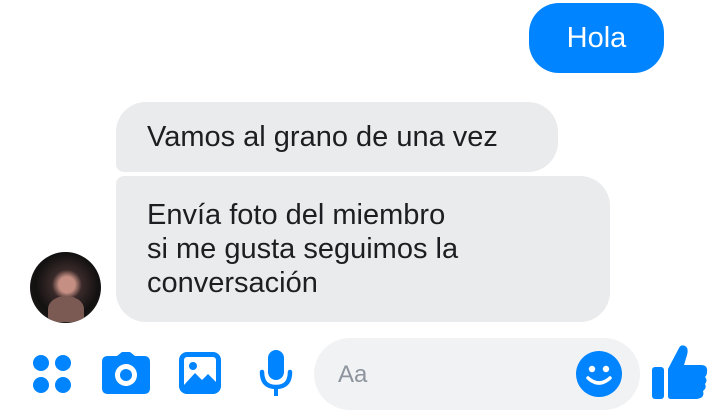  I want to click on received-message-line: conversación, so click(232, 283).